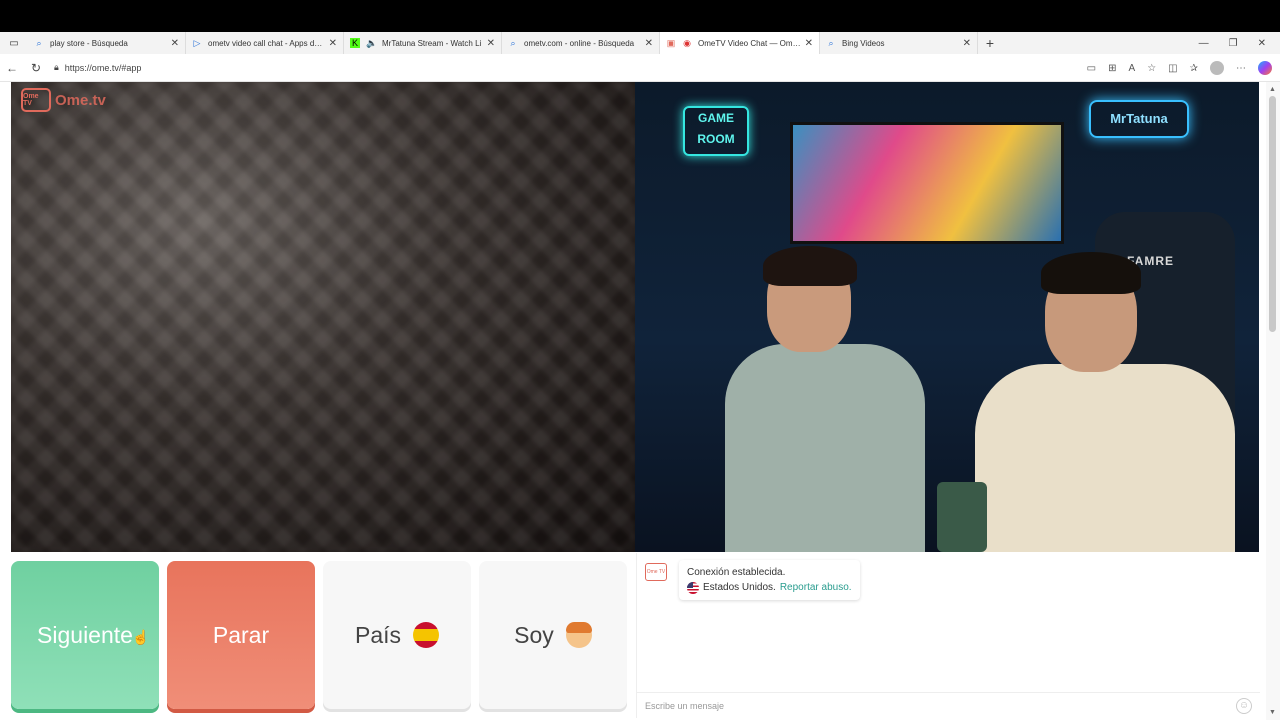 The height and width of the screenshot is (720, 1280). I want to click on toolbar-icons: ▭ ⊞ A ☆ ◫ ✰ ⋯, so click(1179, 68).